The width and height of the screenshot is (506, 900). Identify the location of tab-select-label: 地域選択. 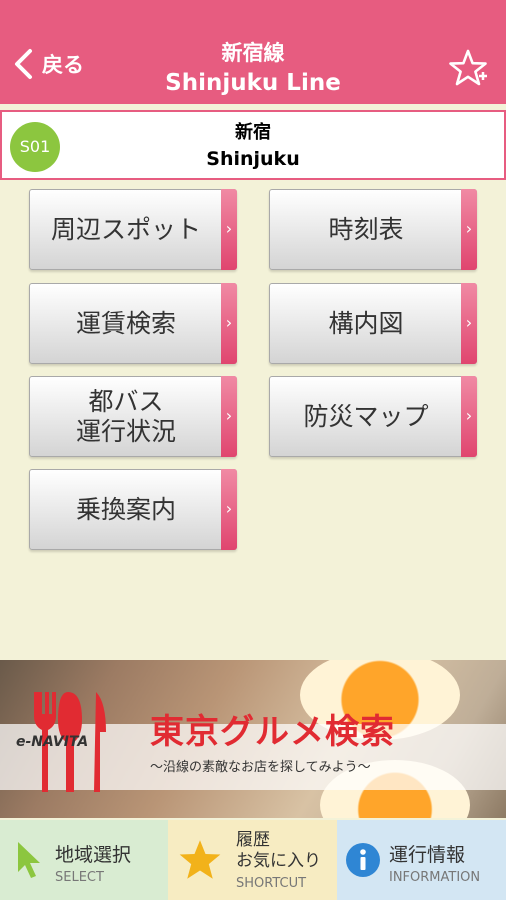
(93, 855).